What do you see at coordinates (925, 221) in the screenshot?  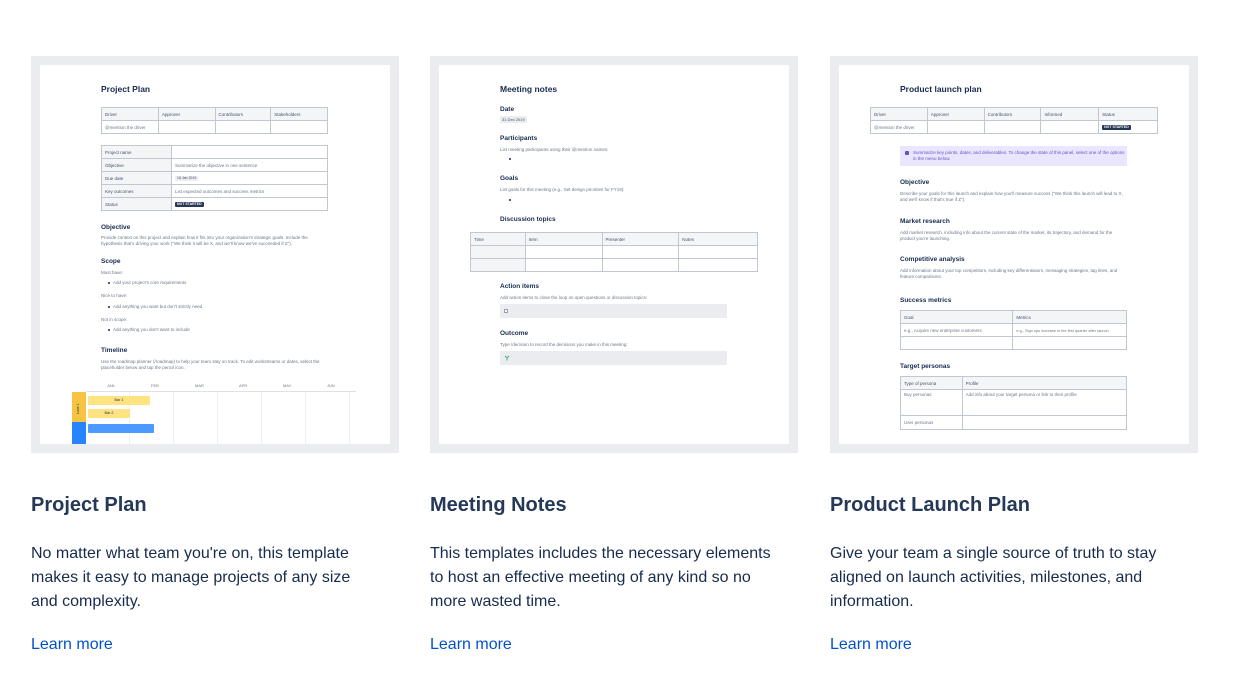 I see `market-research-heading: Market research` at bounding box center [925, 221].